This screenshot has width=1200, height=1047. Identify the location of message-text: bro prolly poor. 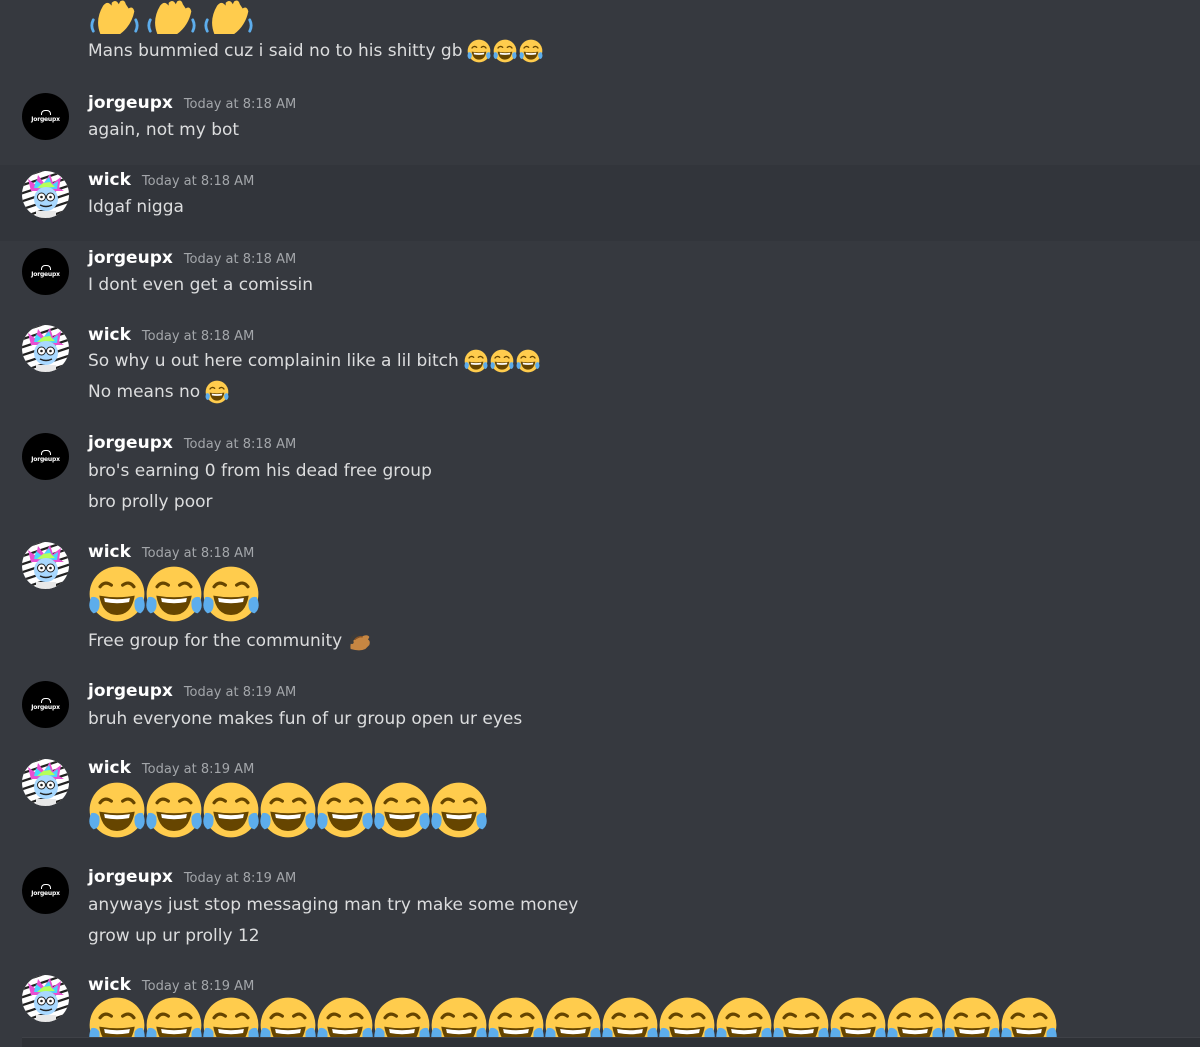
(150, 502).